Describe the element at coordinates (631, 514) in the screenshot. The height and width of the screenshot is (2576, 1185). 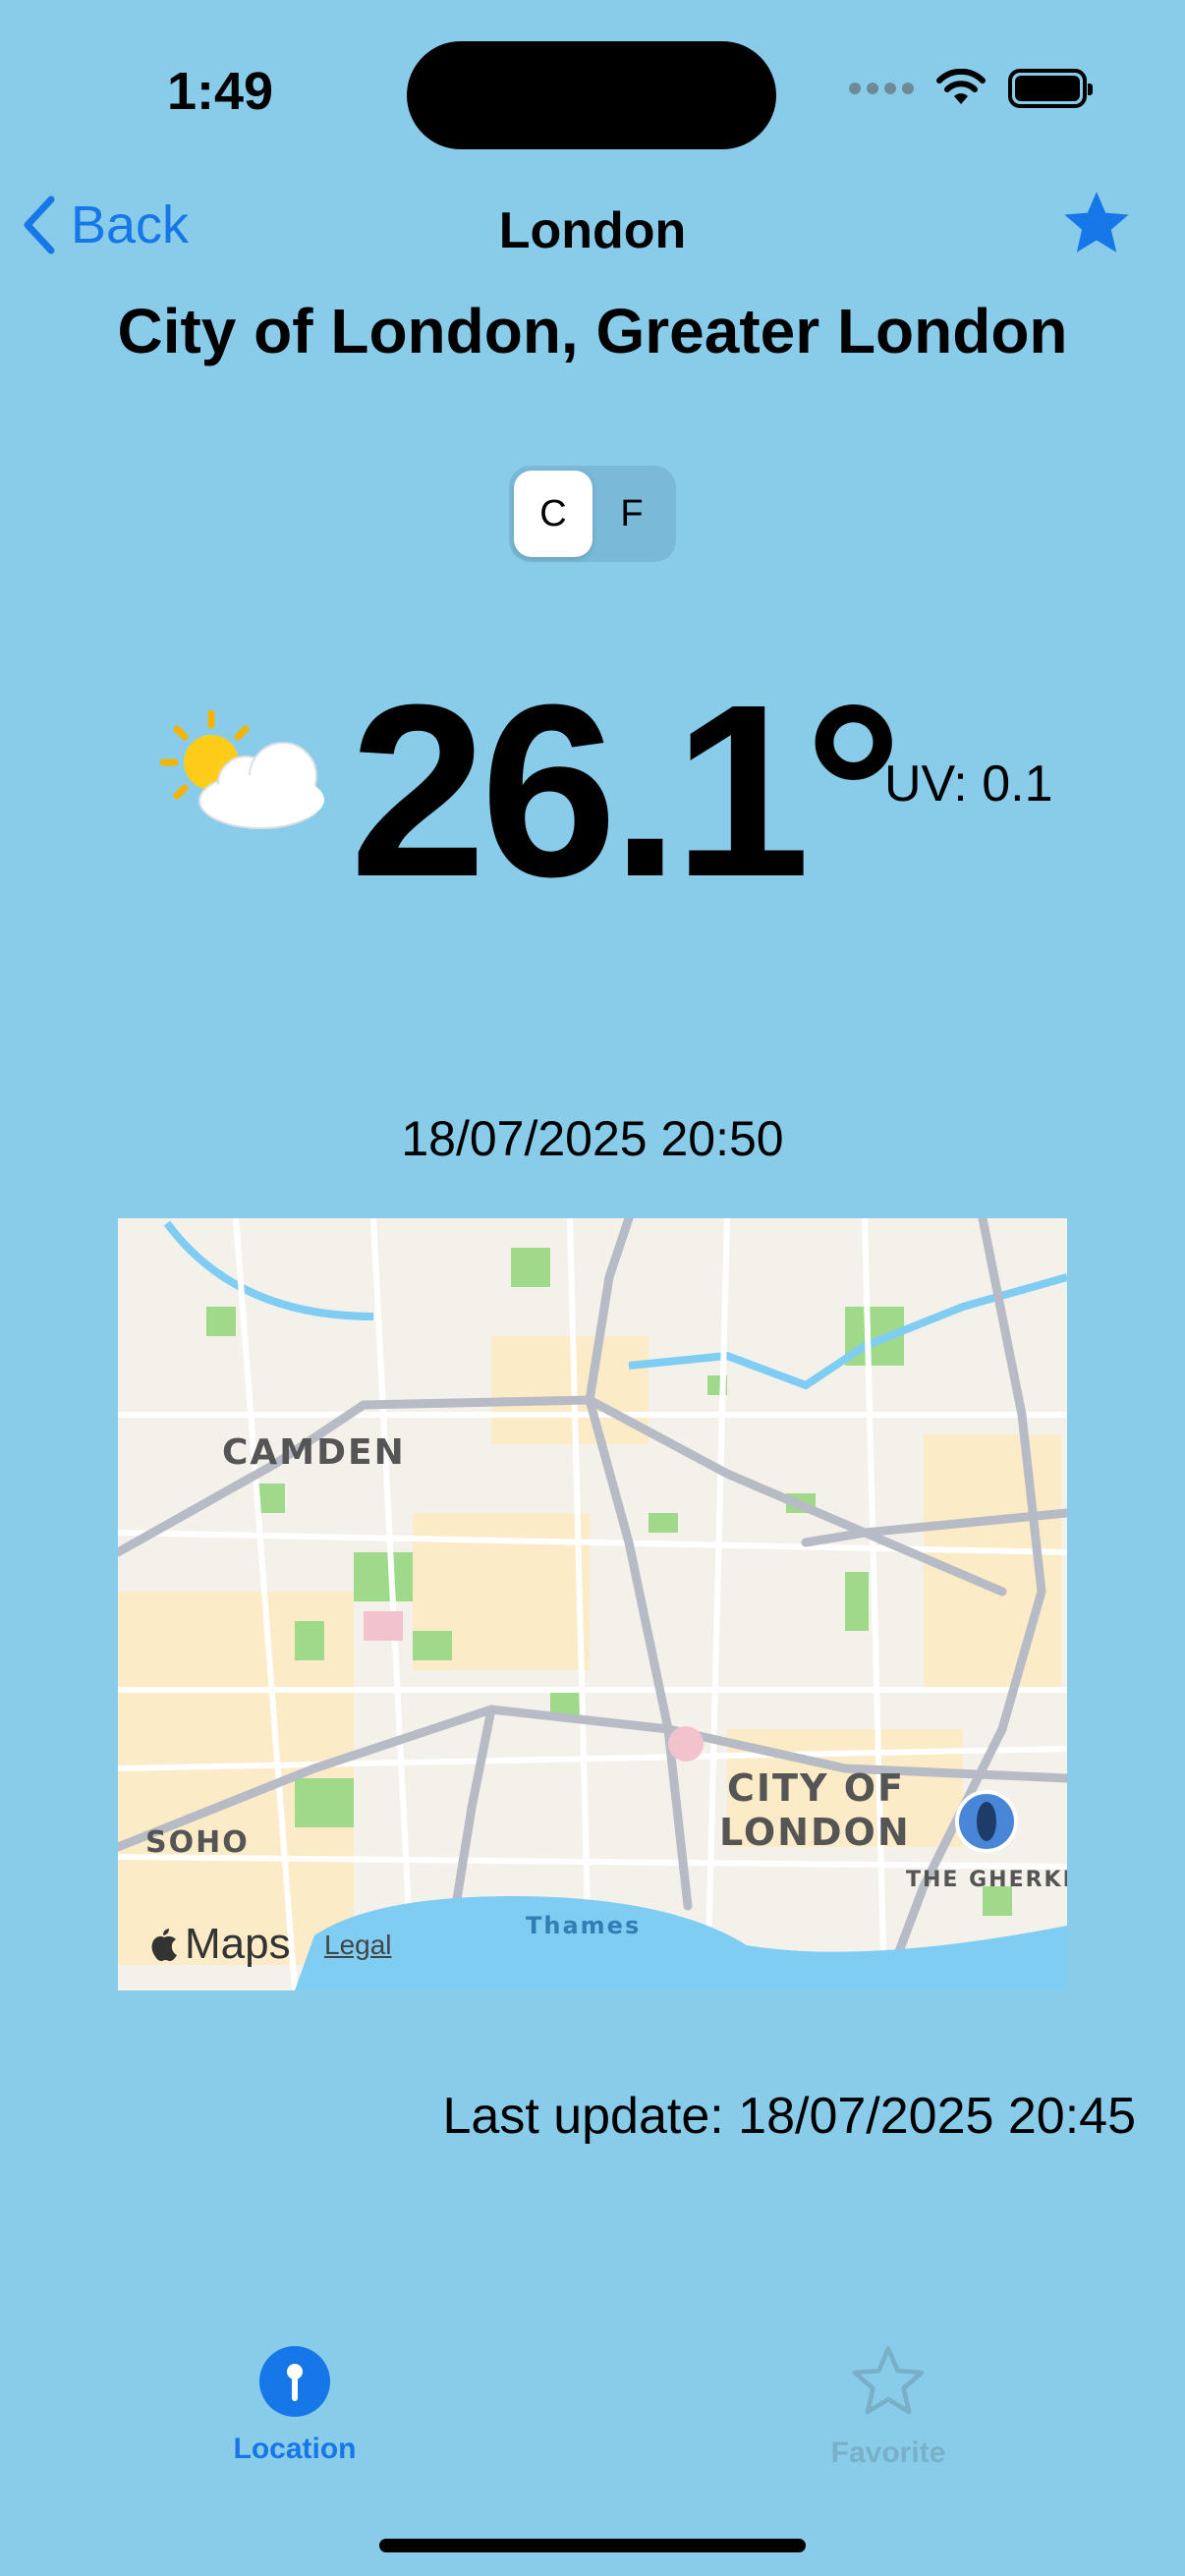
I see `unit-fahrenheit-option: F` at that location.